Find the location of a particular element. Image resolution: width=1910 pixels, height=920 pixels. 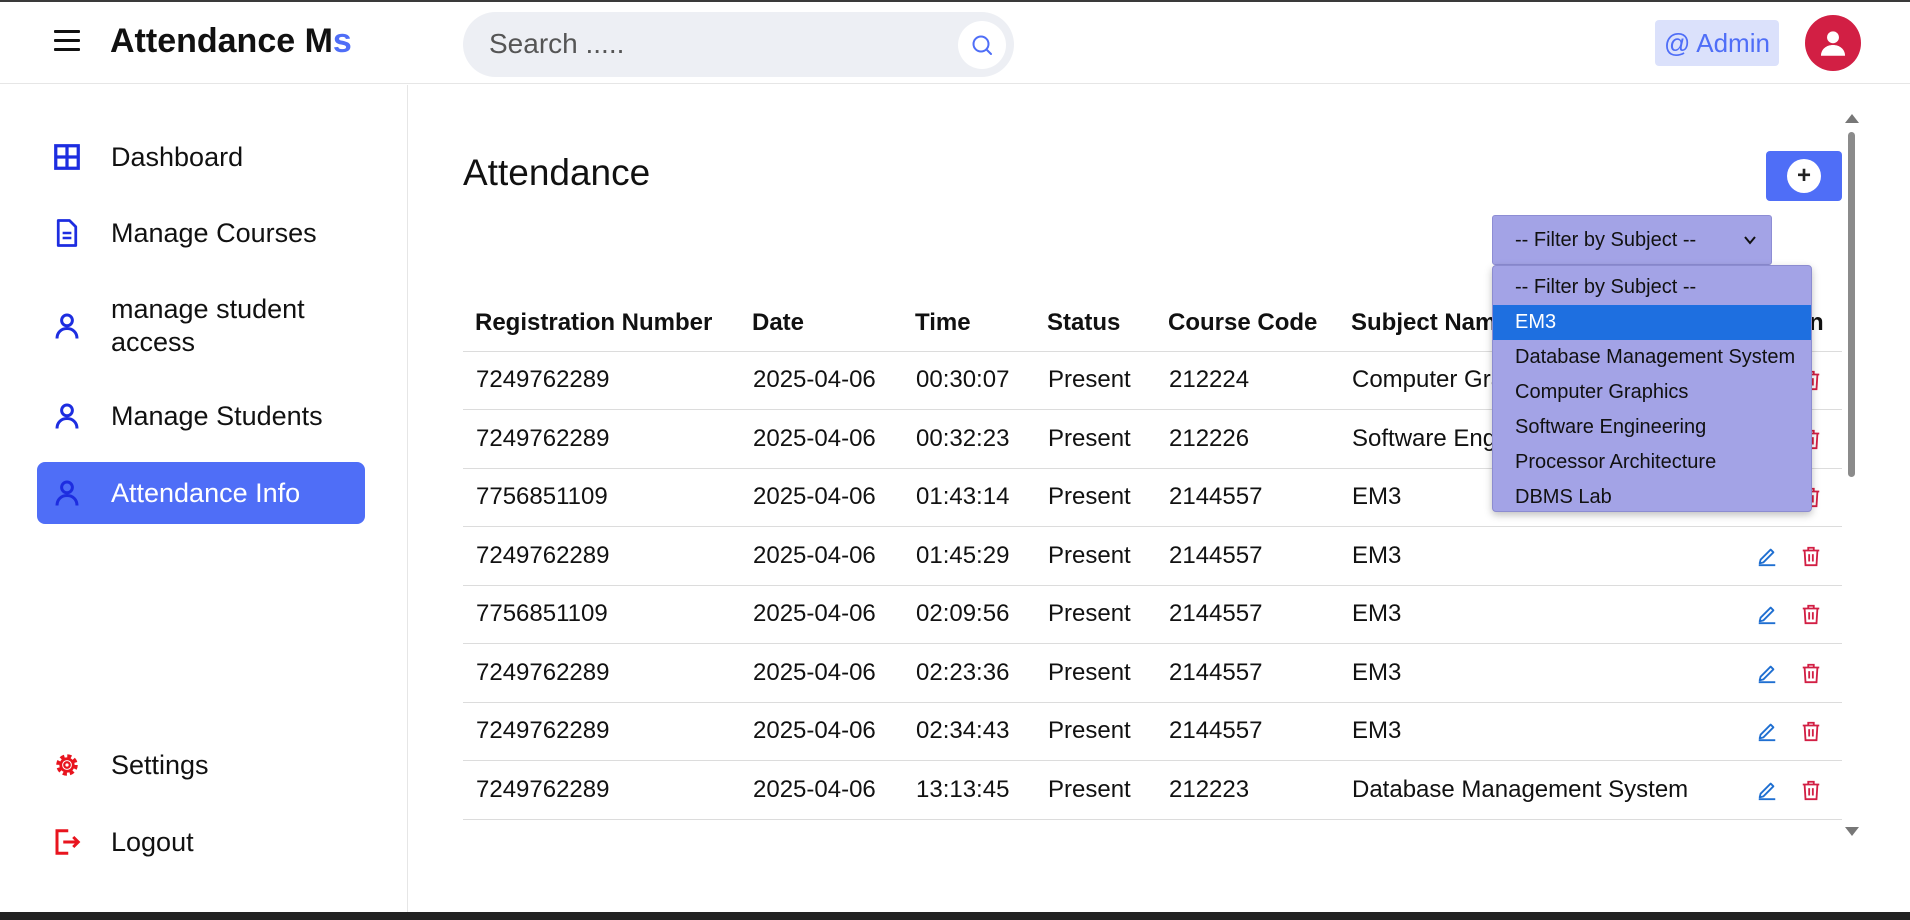

avatar is located at coordinates (1833, 43).